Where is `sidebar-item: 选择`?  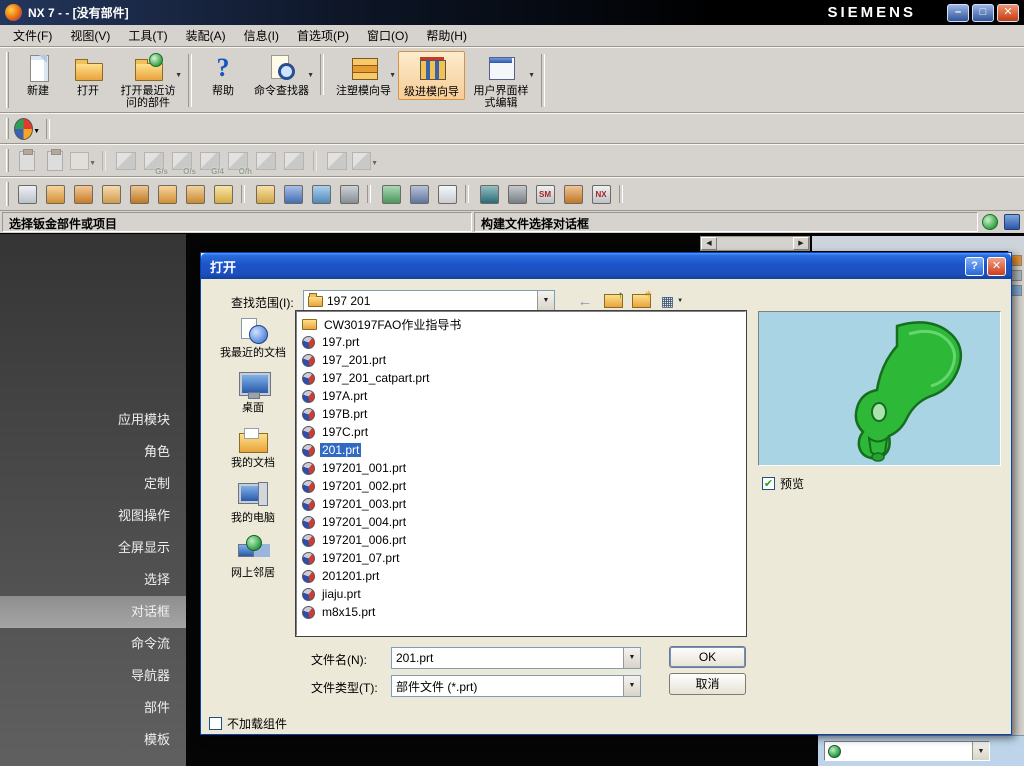 sidebar-item: 选择 is located at coordinates (93, 580).